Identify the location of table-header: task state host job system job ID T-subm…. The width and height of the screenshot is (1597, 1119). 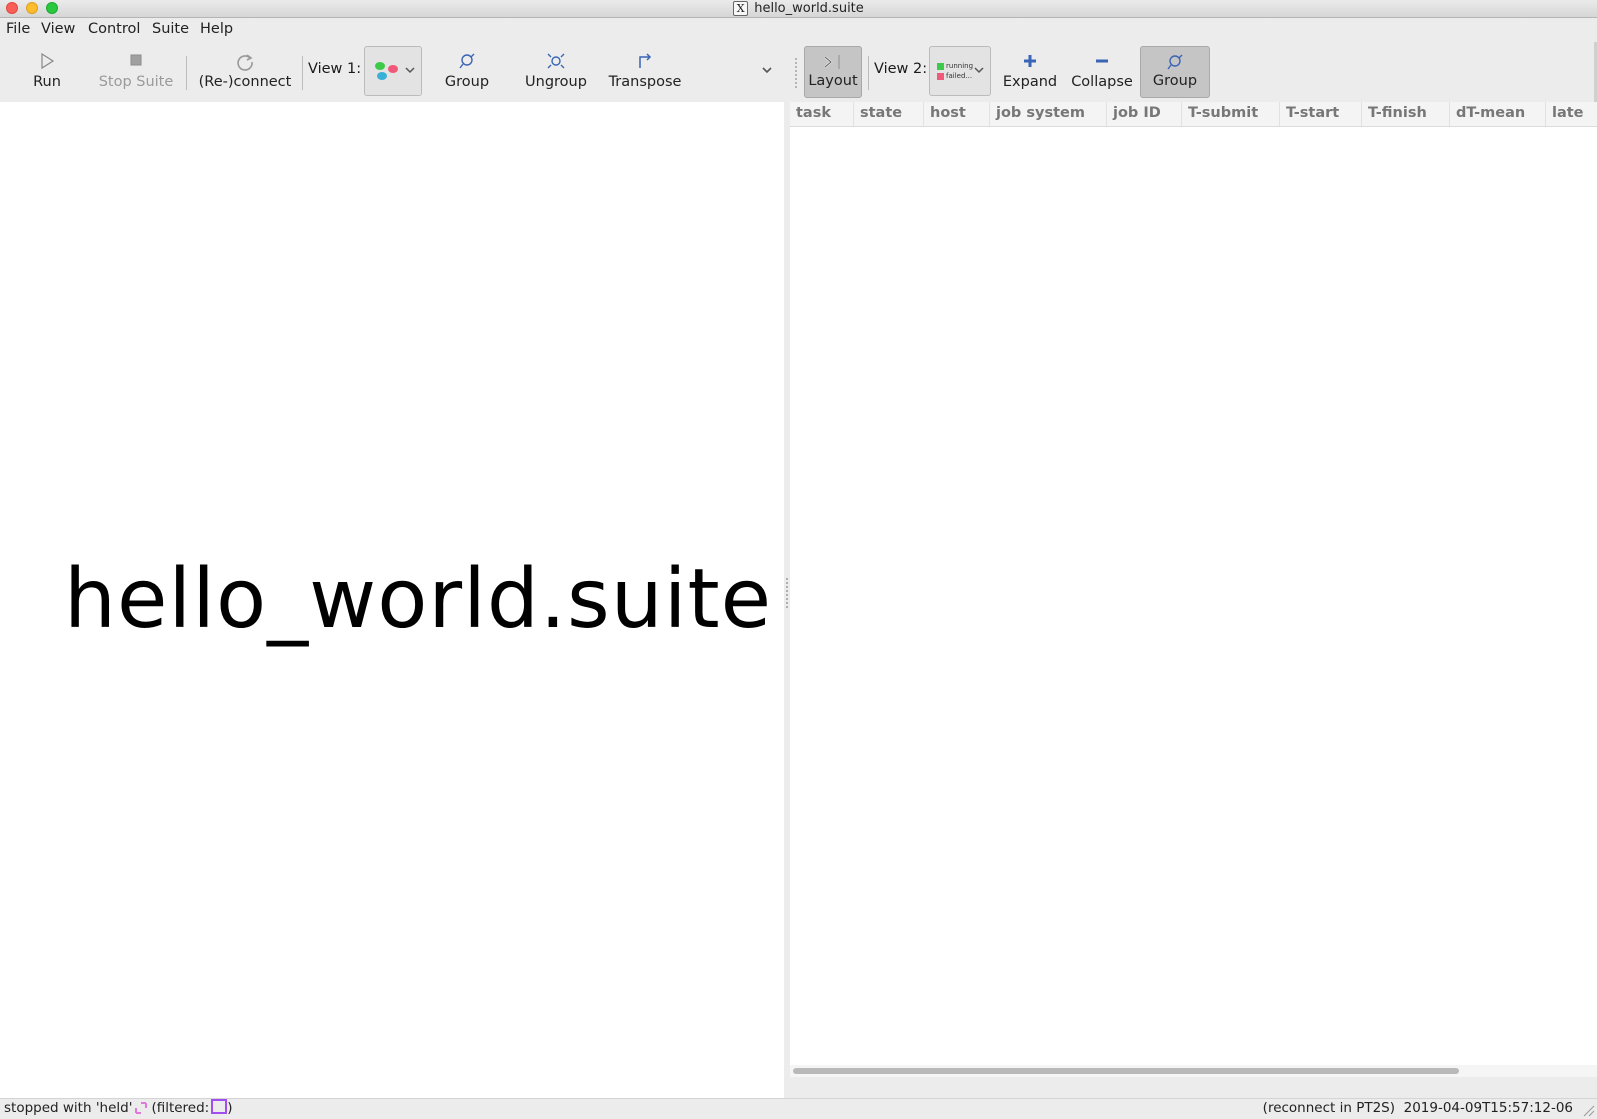
(1193, 114).